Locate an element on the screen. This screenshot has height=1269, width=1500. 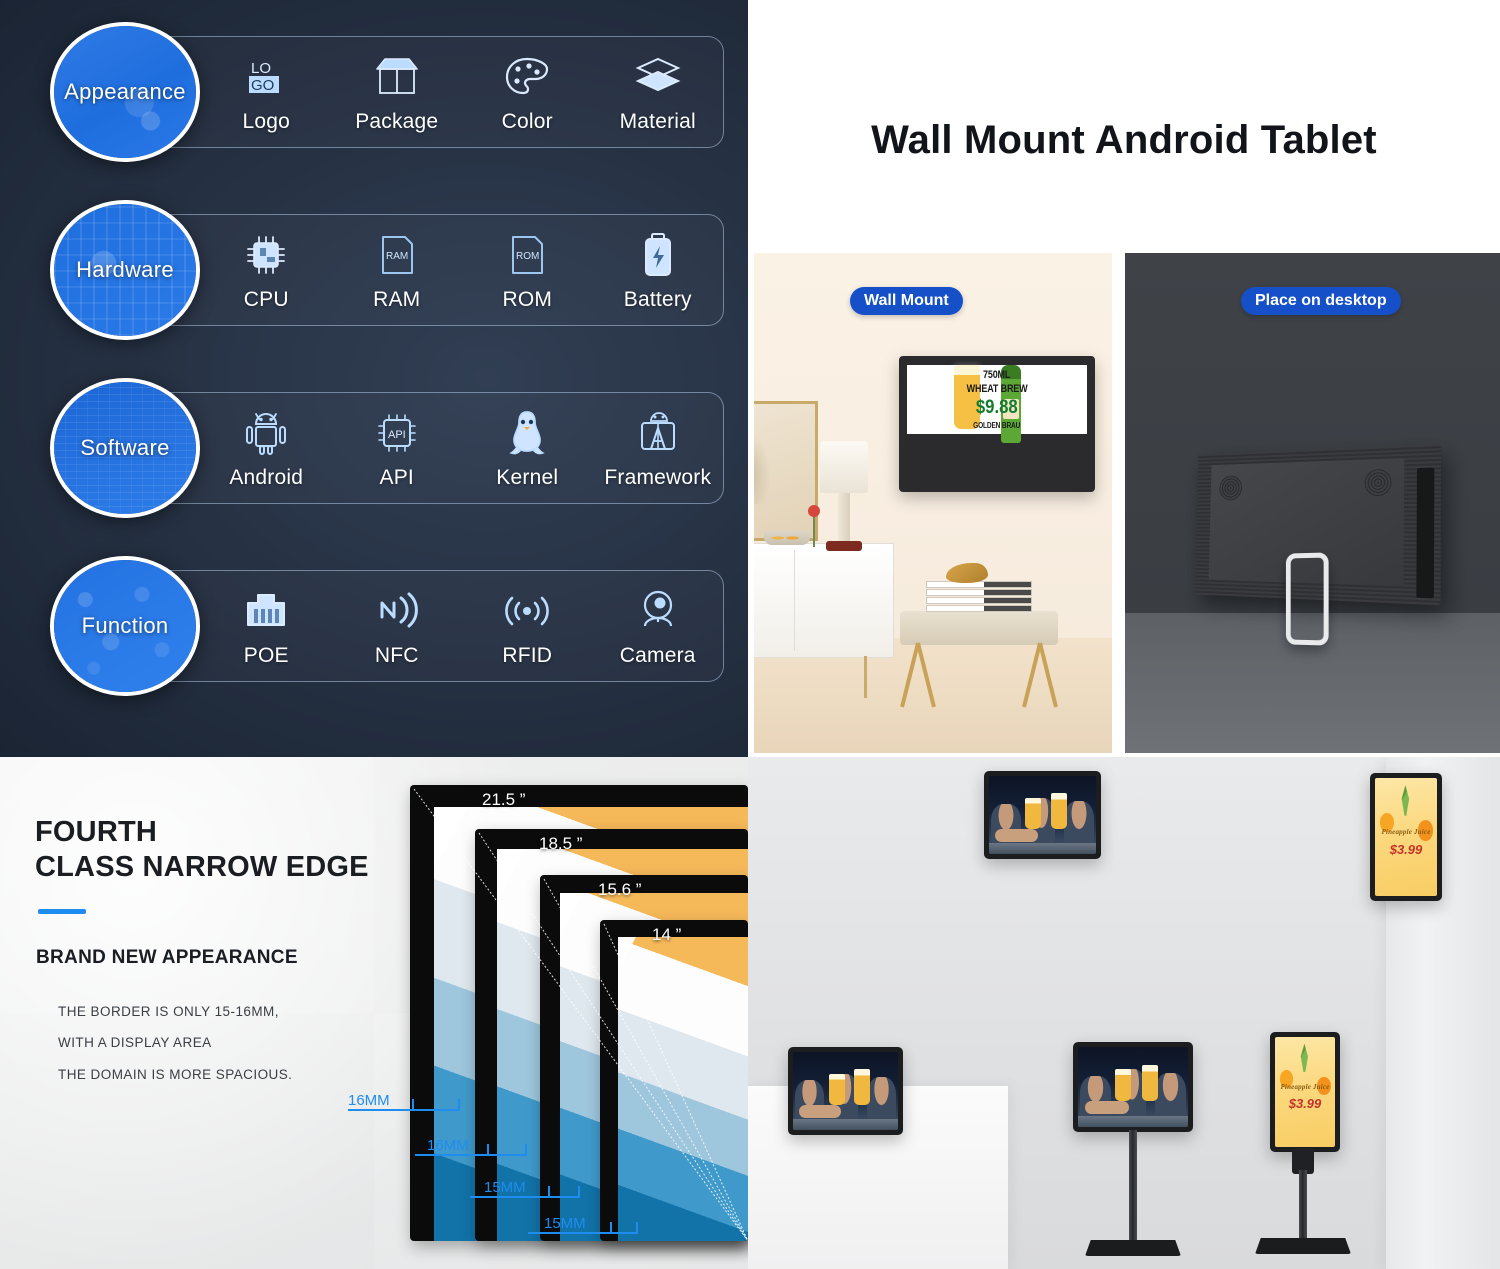
price-card: 750ML WHEAT BREW $9.88 GOLDEN BRAU is located at coordinates (997, 399).